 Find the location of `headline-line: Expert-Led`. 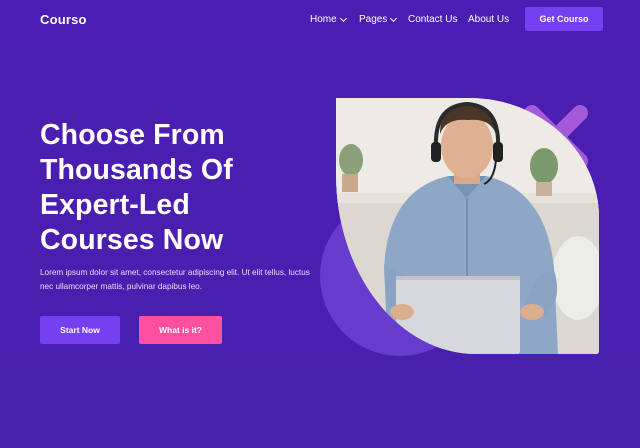

headline-line: Expert-Led is located at coordinates (115, 205).